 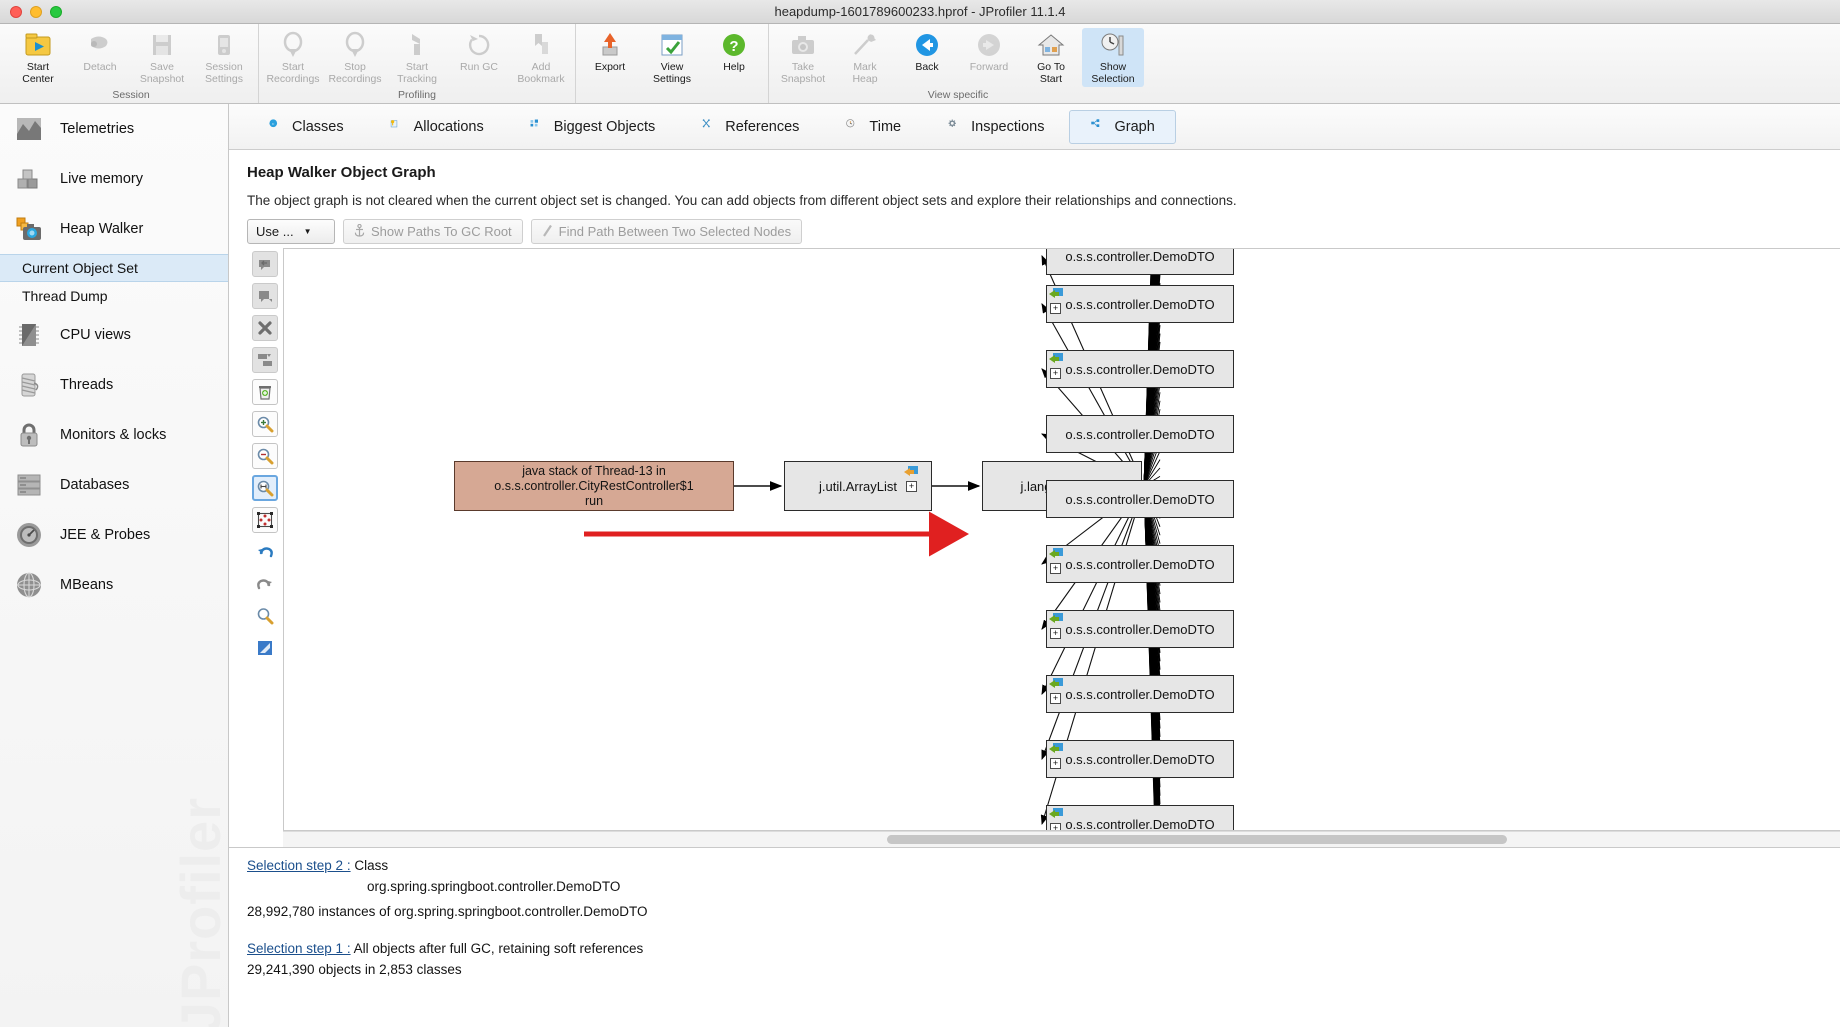 What do you see at coordinates (265, 264) in the screenshot?
I see `graph-tool-add-incoming-references` at bounding box center [265, 264].